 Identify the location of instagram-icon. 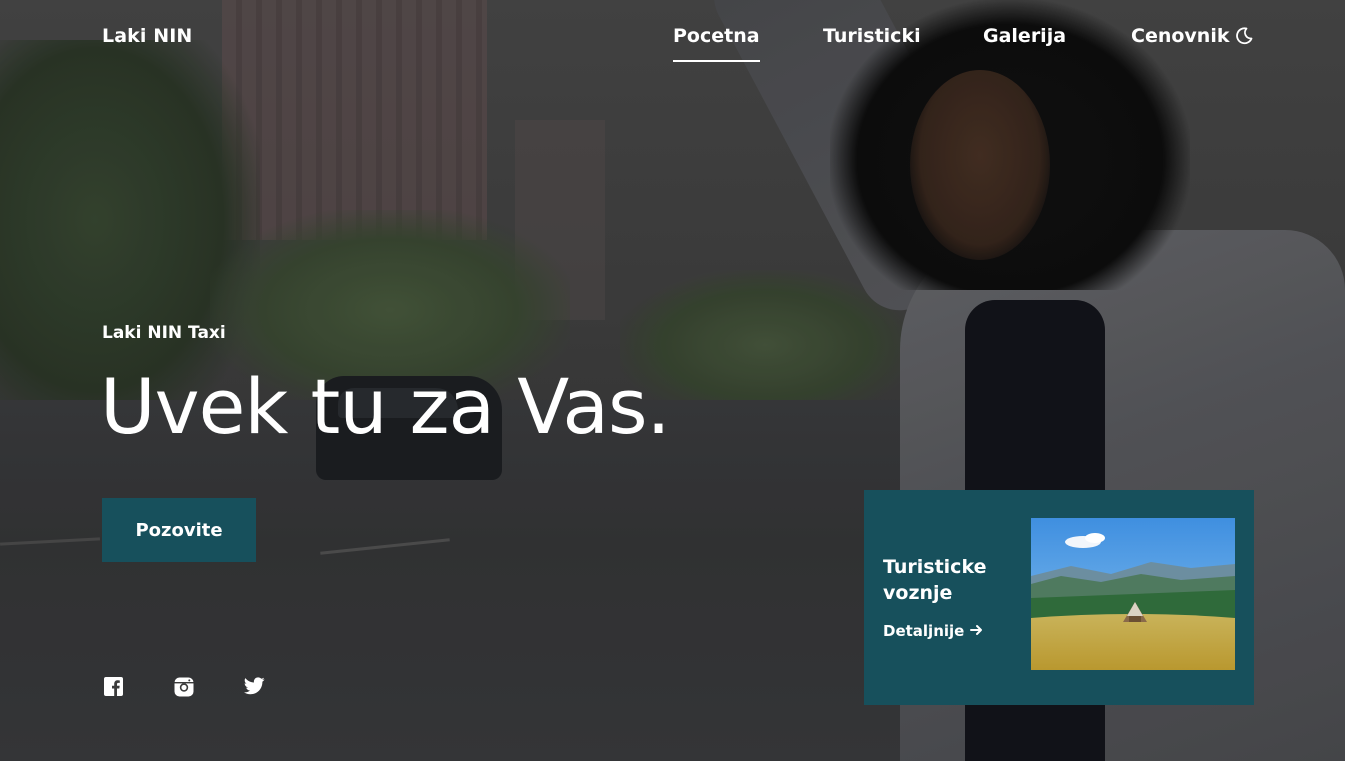
(184, 687).